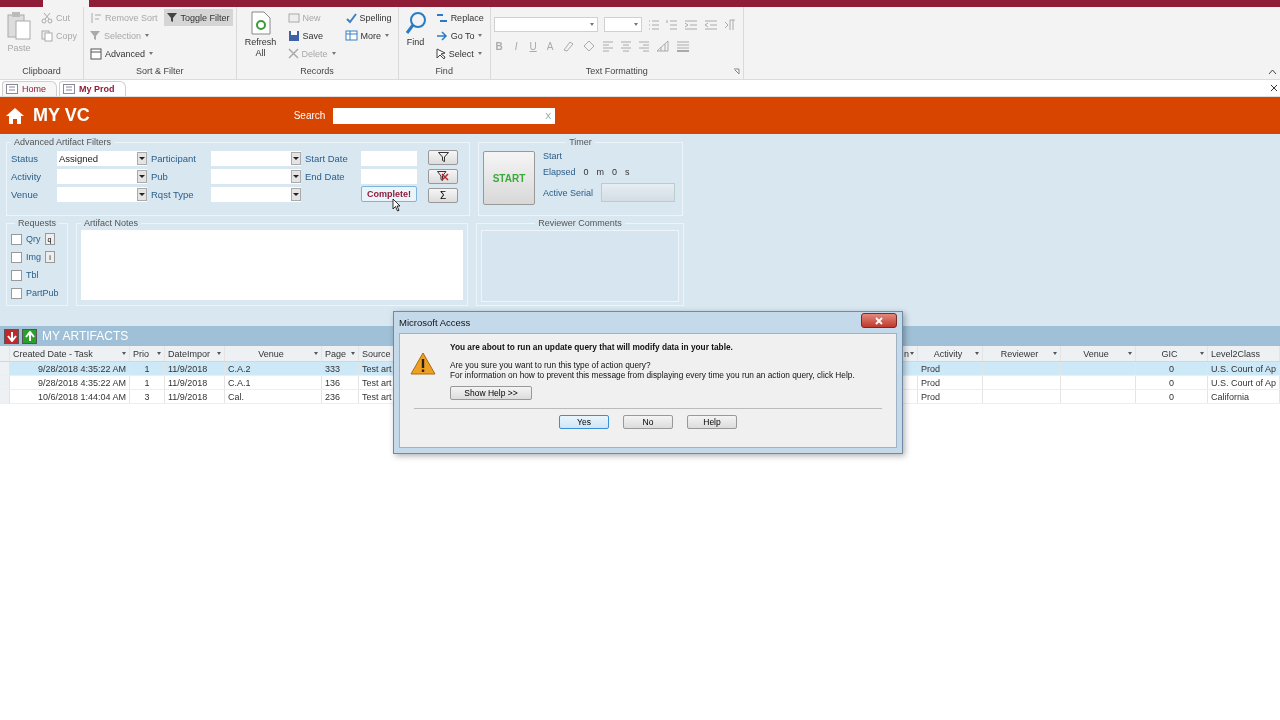 Image resolution: width=1280 pixels, height=720 pixels. Describe the element at coordinates (160, 176) in the screenshot. I see `field-label: Pub` at that location.